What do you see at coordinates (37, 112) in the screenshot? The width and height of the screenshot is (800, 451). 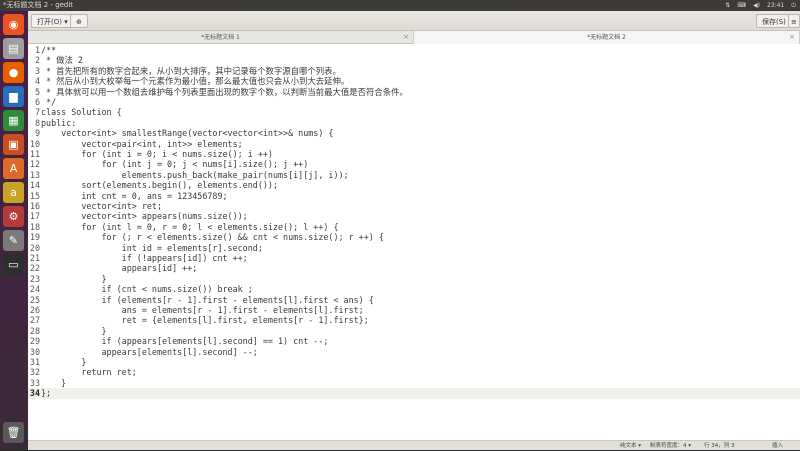 I see `line-number: 7` at bounding box center [37, 112].